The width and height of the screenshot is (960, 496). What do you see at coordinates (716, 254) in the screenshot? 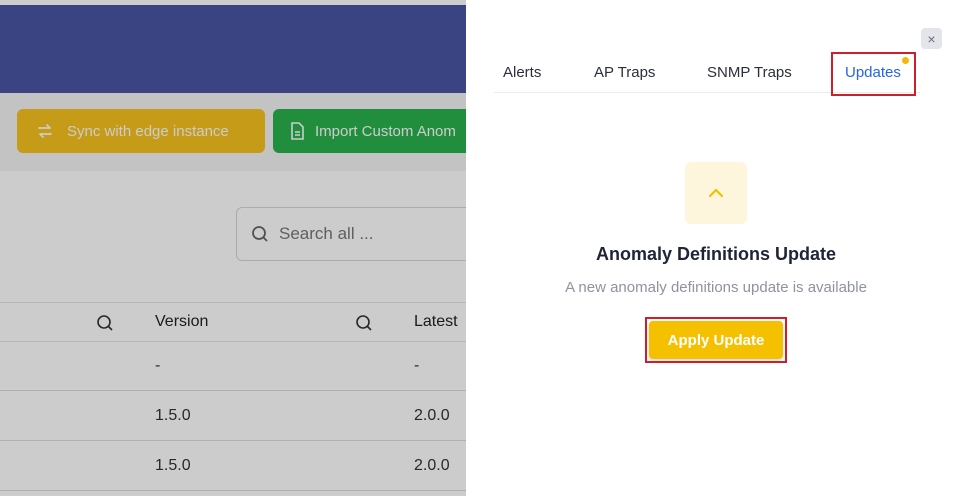
I see `update-title: Anomaly Definitions Update` at bounding box center [716, 254].